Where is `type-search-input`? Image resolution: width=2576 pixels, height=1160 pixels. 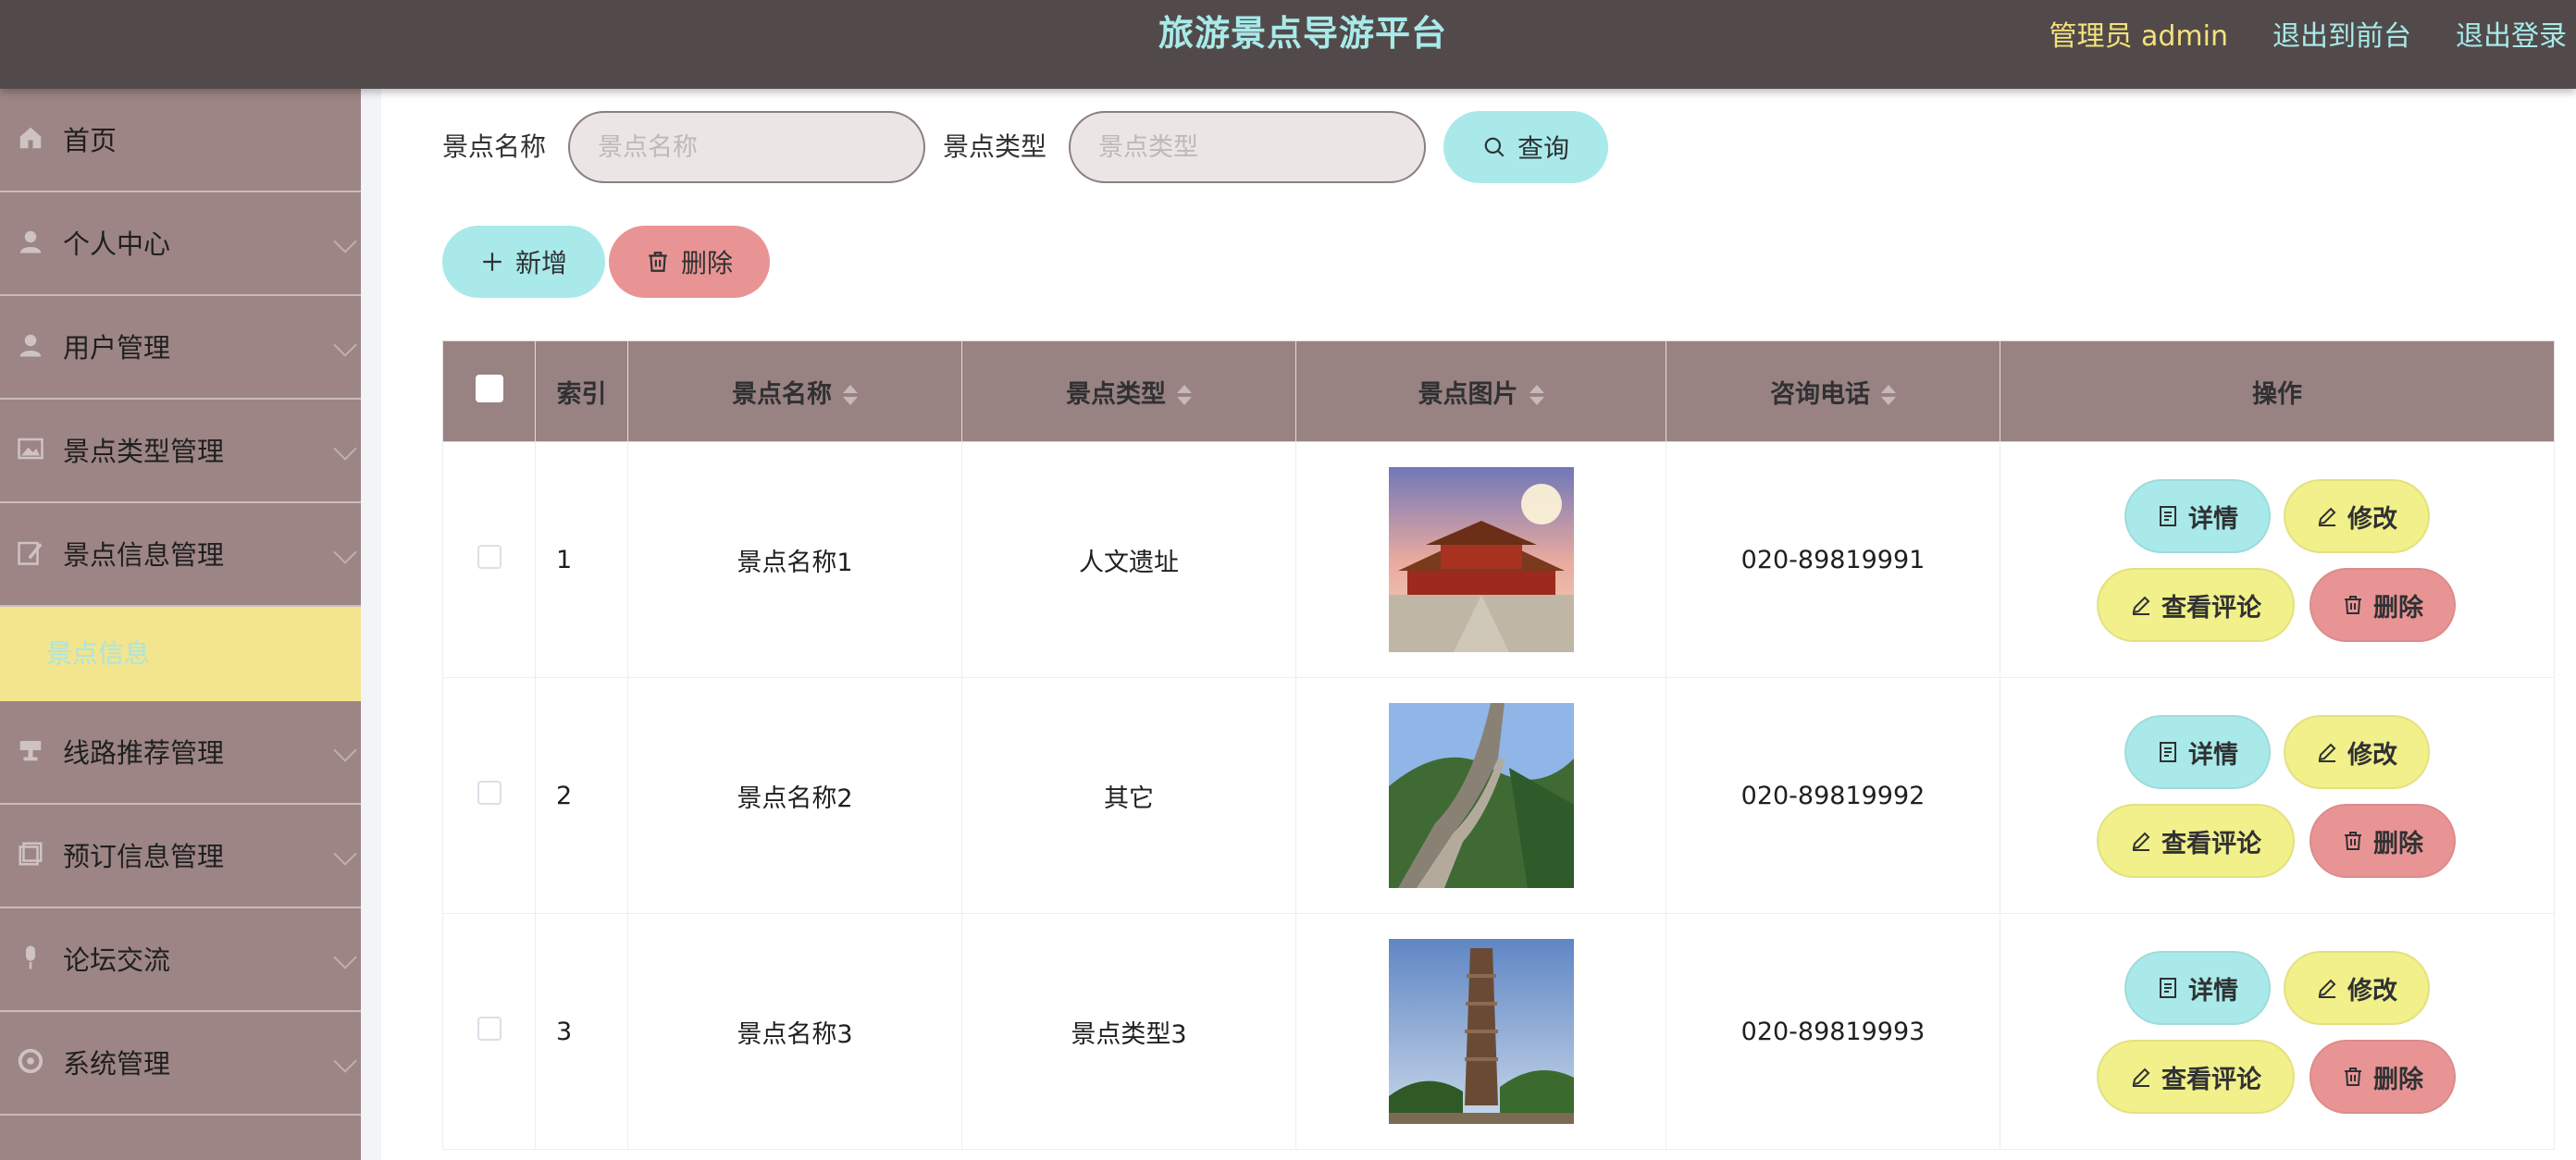 type-search-input is located at coordinates (1248, 147).